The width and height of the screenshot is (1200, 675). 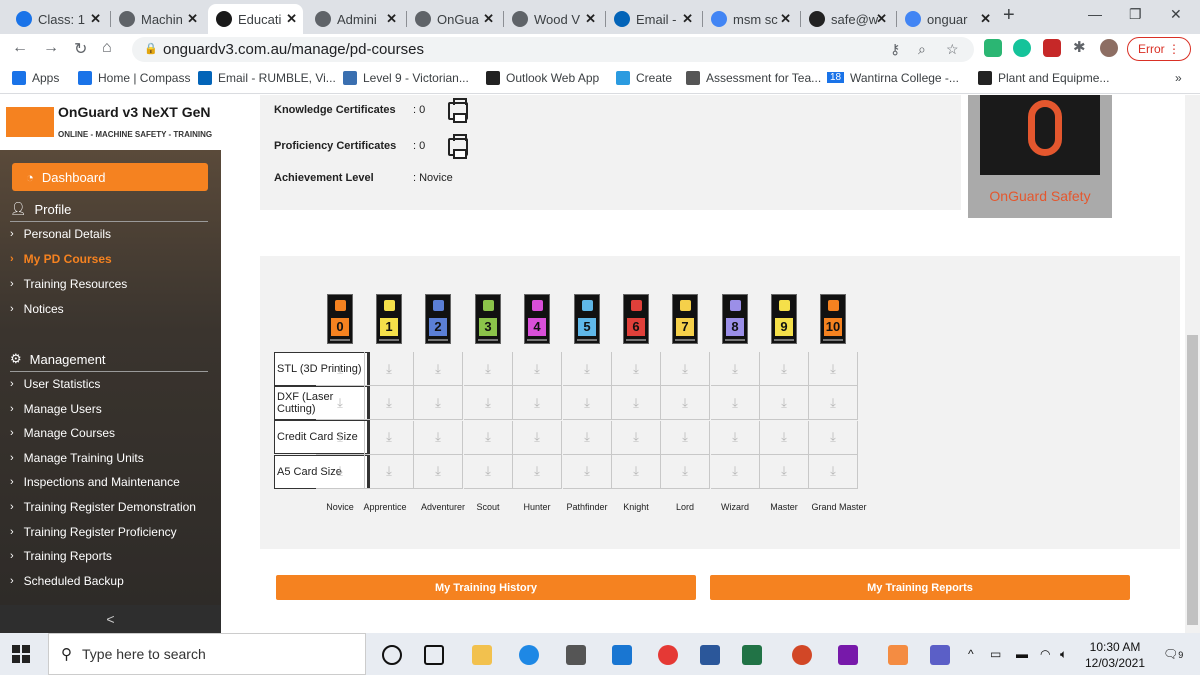 I want to click on file-explorer-icon, so click(x=482, y=655).